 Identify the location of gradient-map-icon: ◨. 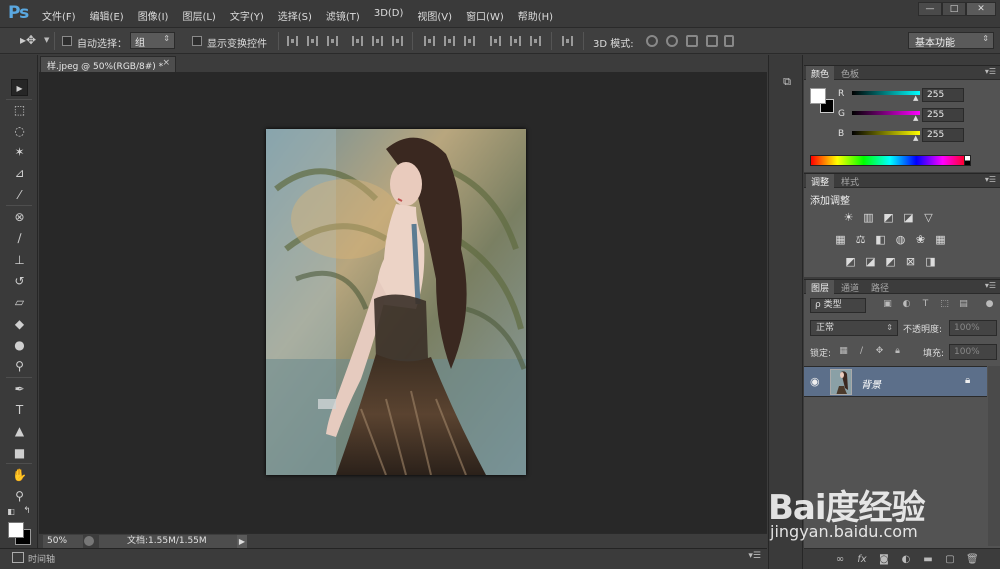
(930, 262).